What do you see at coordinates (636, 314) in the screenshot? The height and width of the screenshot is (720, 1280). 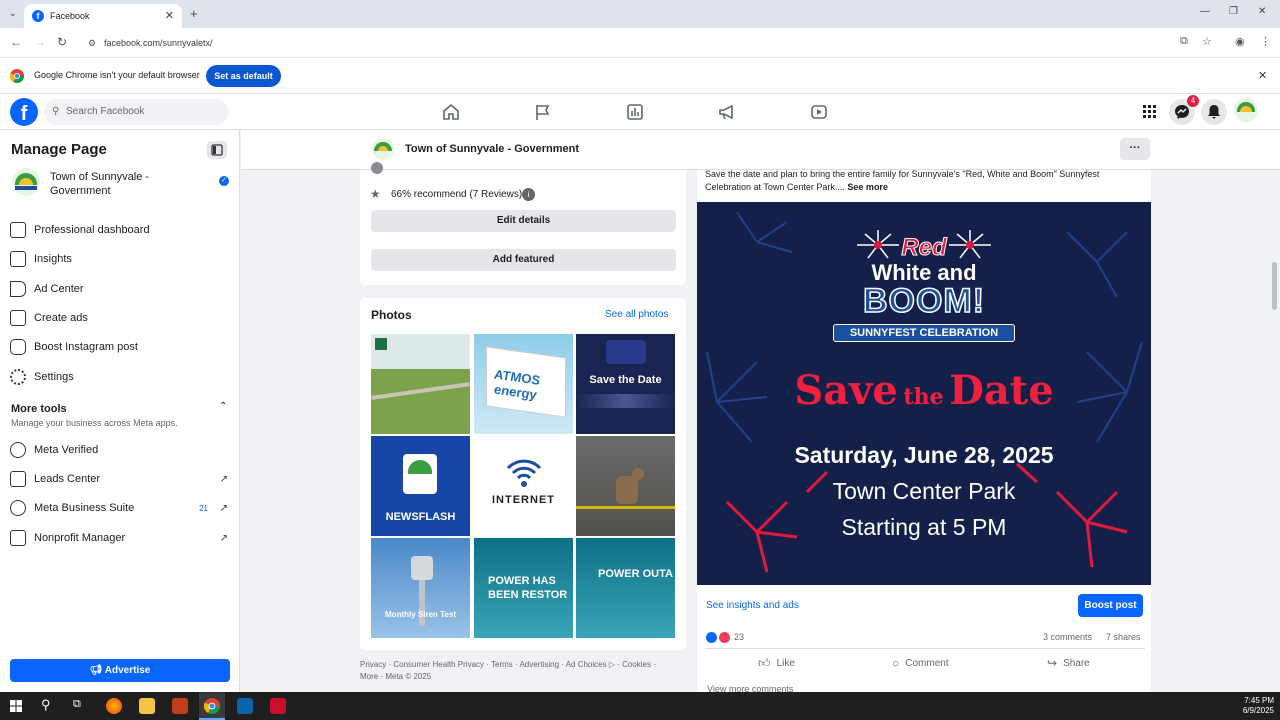 I see `see-all-photos-link: See all photos` at bounding box center [636, 314].